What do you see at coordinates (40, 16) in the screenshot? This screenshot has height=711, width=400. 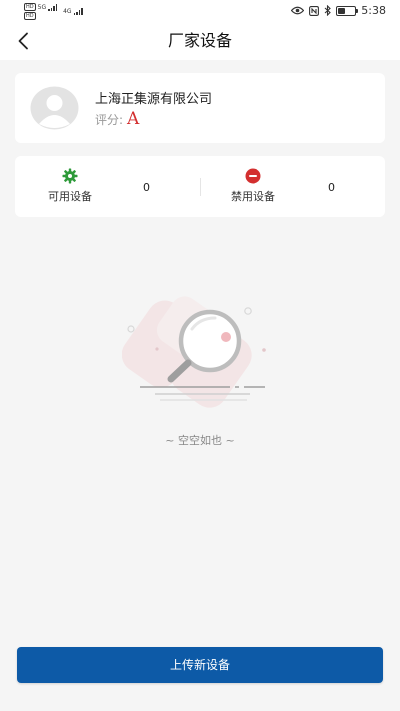 I see `sim2-status: HD` at bounding box center [40, 16].